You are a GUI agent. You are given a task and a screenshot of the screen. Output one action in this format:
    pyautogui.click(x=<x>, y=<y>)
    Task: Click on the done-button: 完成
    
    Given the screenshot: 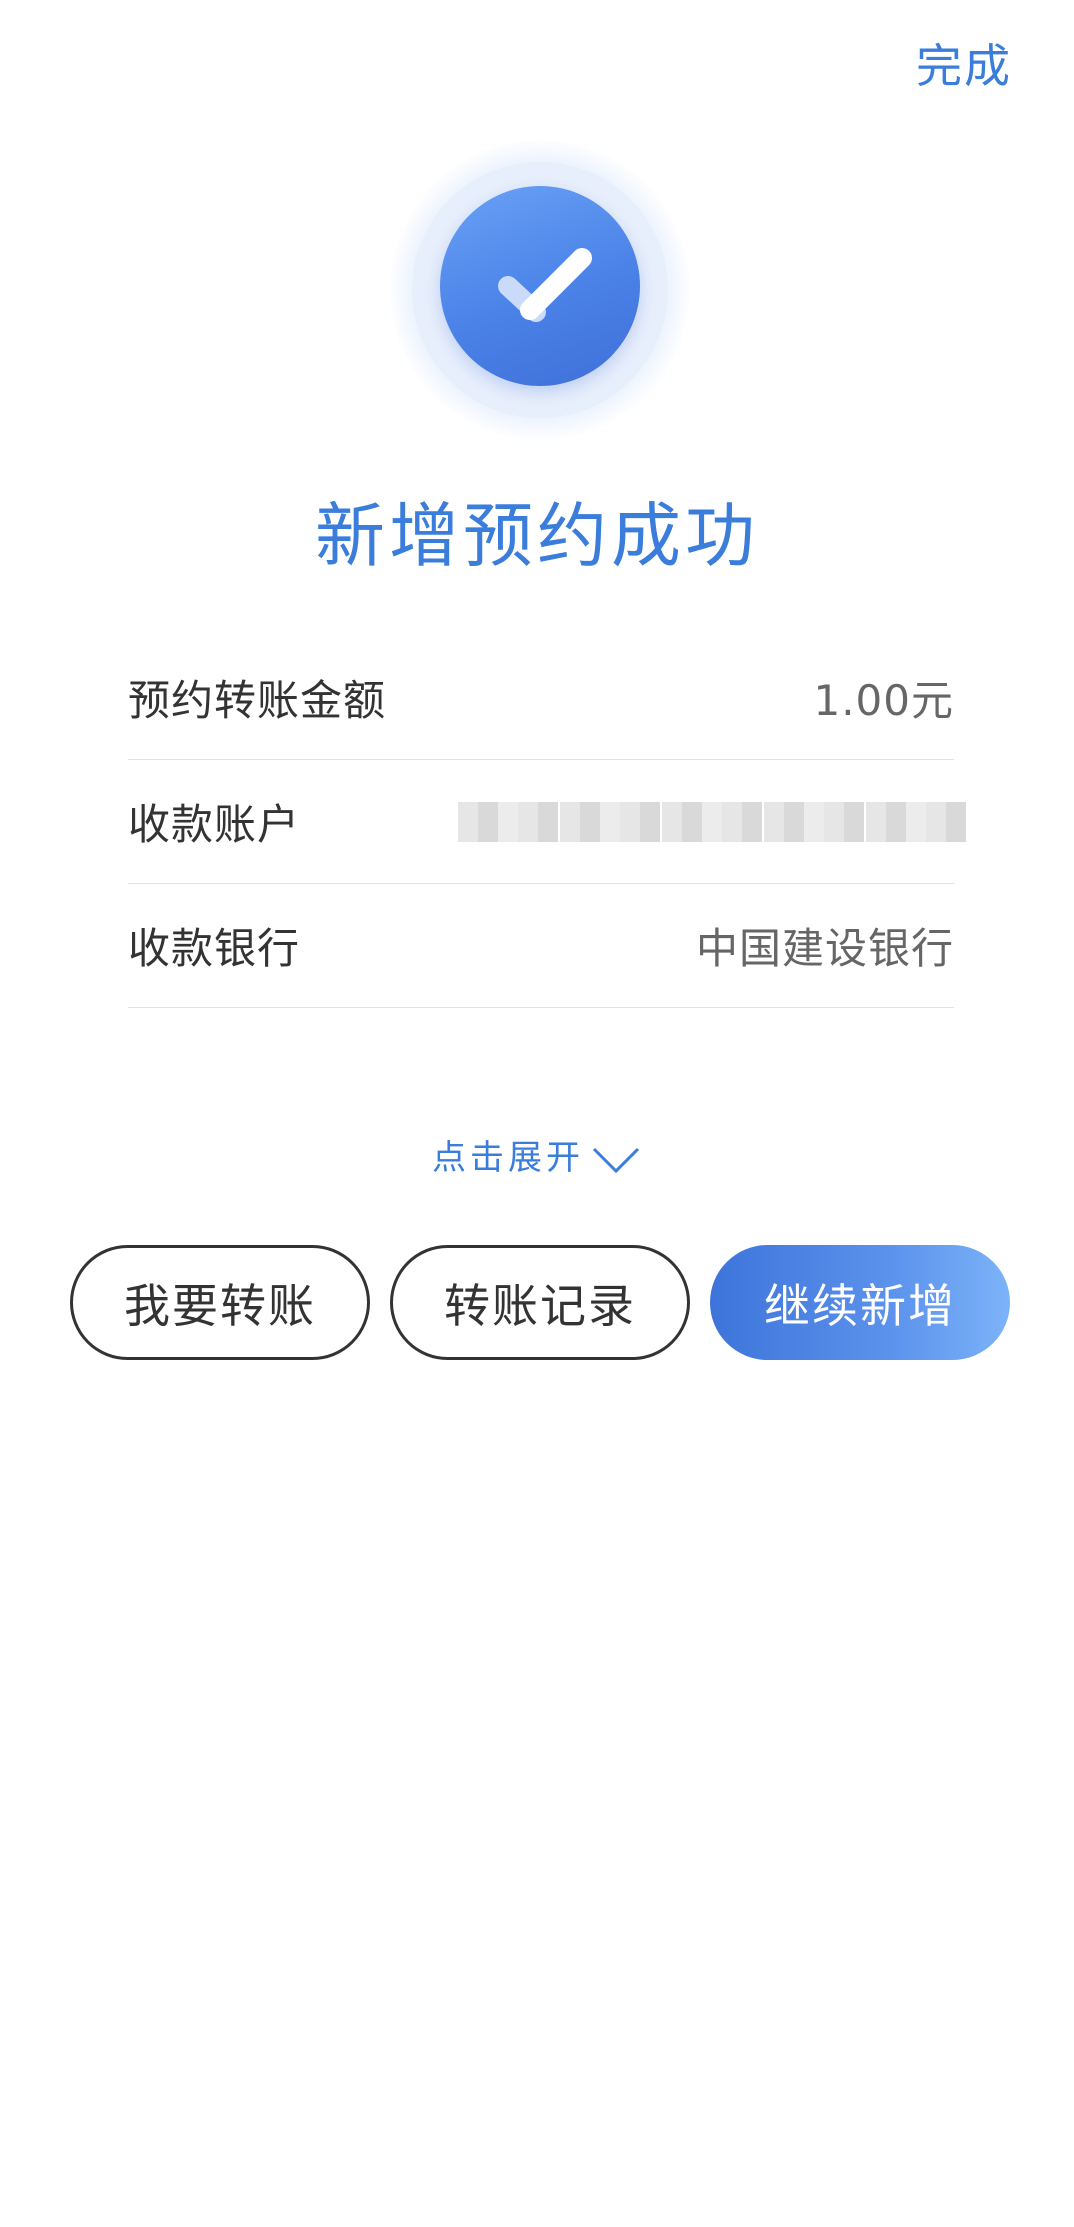 What is the action you would take?
    pyautogui.click(x=964, y=63)
    